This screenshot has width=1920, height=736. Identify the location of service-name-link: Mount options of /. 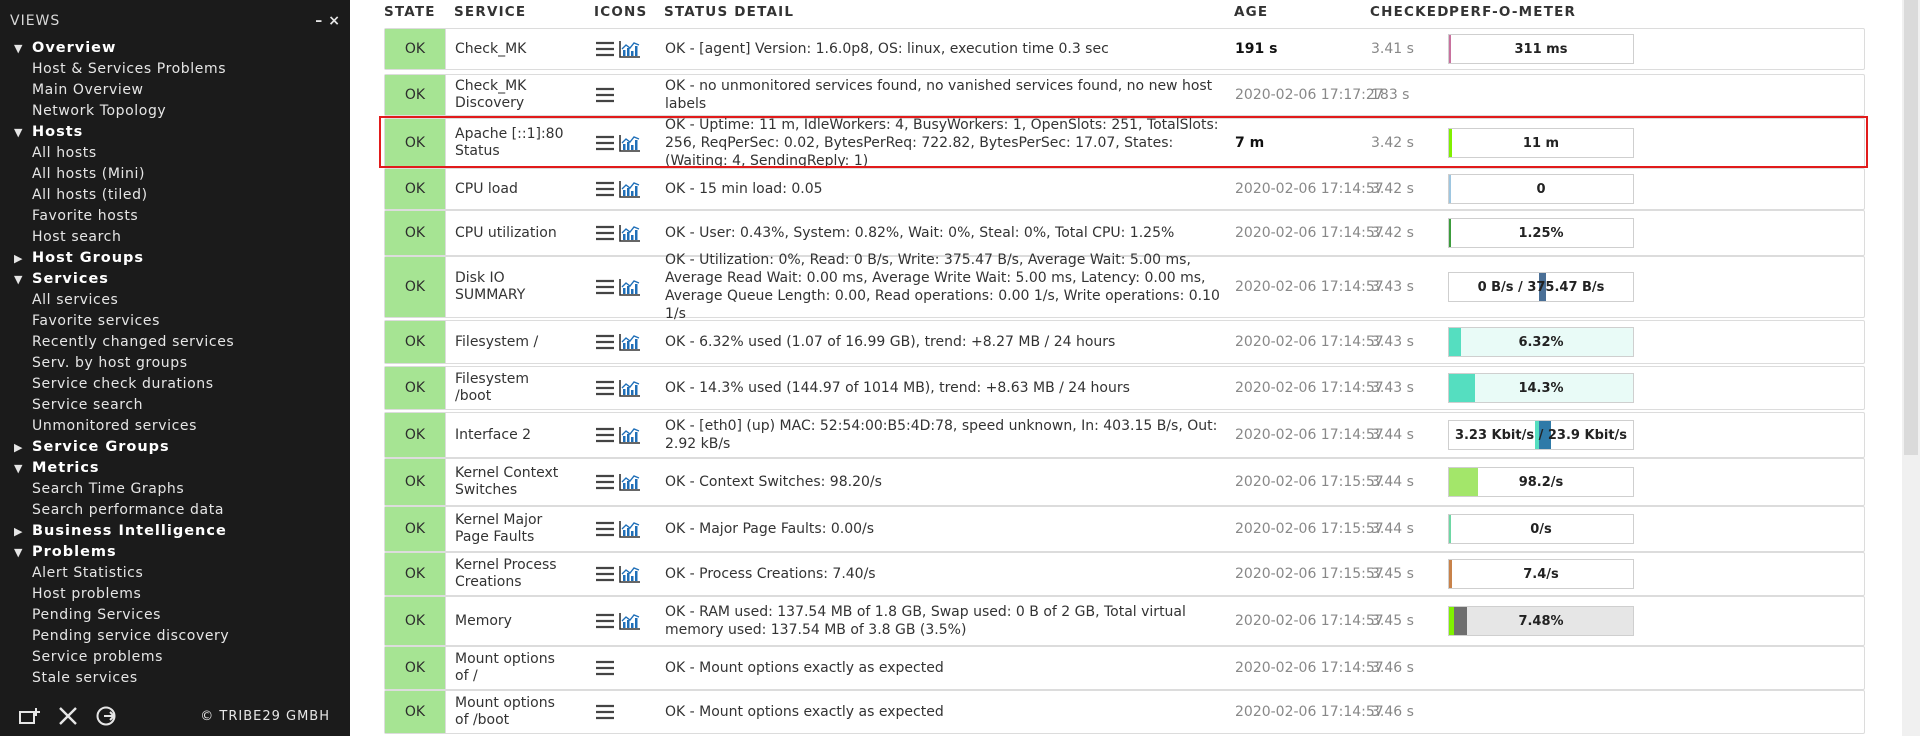
(510, 668).